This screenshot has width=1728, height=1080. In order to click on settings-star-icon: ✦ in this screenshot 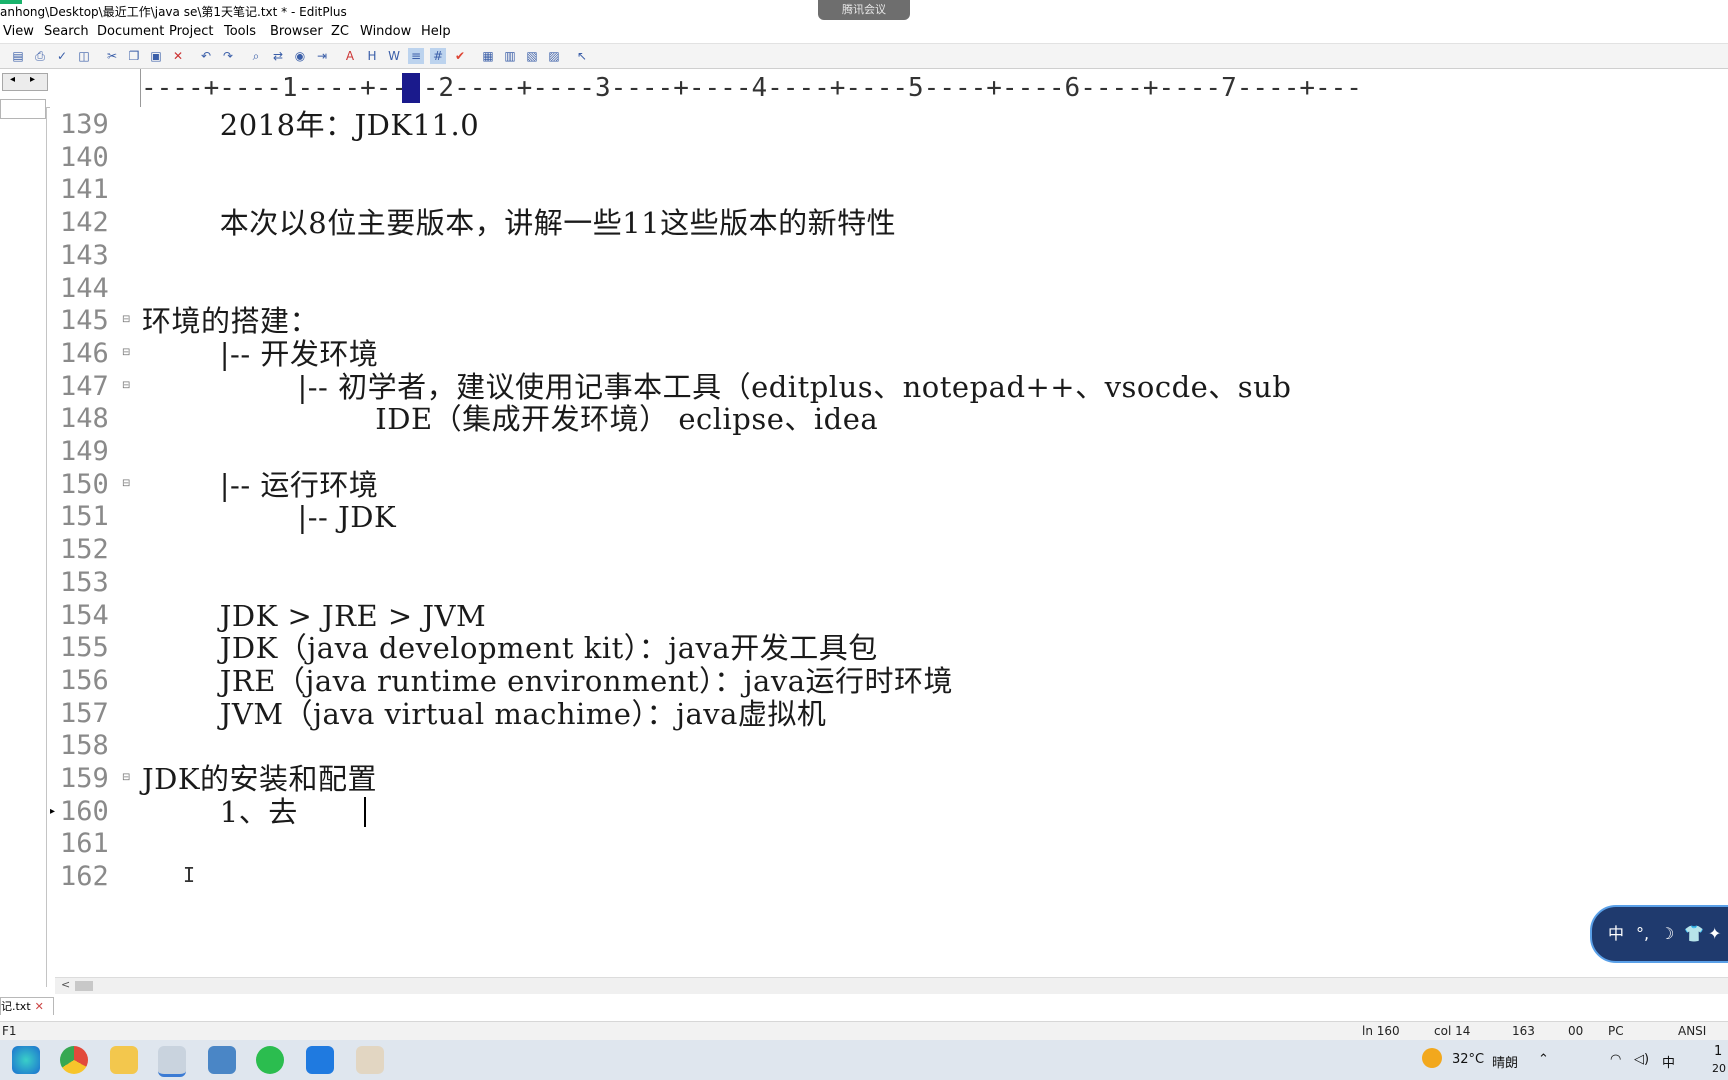, I will do `click(1714, 934)`.